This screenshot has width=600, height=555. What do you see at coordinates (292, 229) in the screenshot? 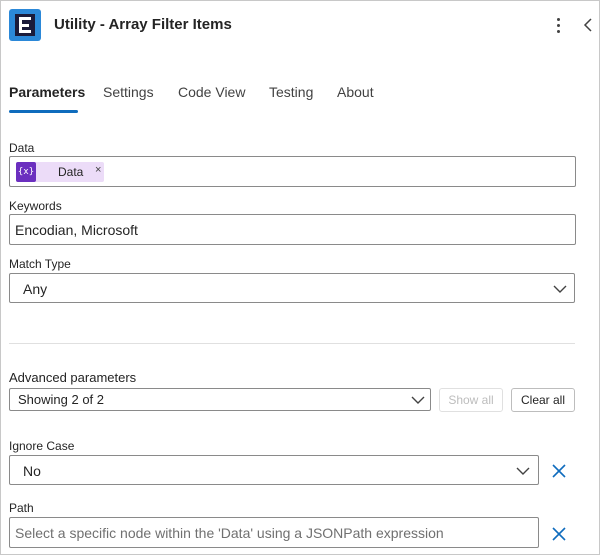
I see `keywords-input: Encodian, Microsoft` at bounding box center [292, 229].